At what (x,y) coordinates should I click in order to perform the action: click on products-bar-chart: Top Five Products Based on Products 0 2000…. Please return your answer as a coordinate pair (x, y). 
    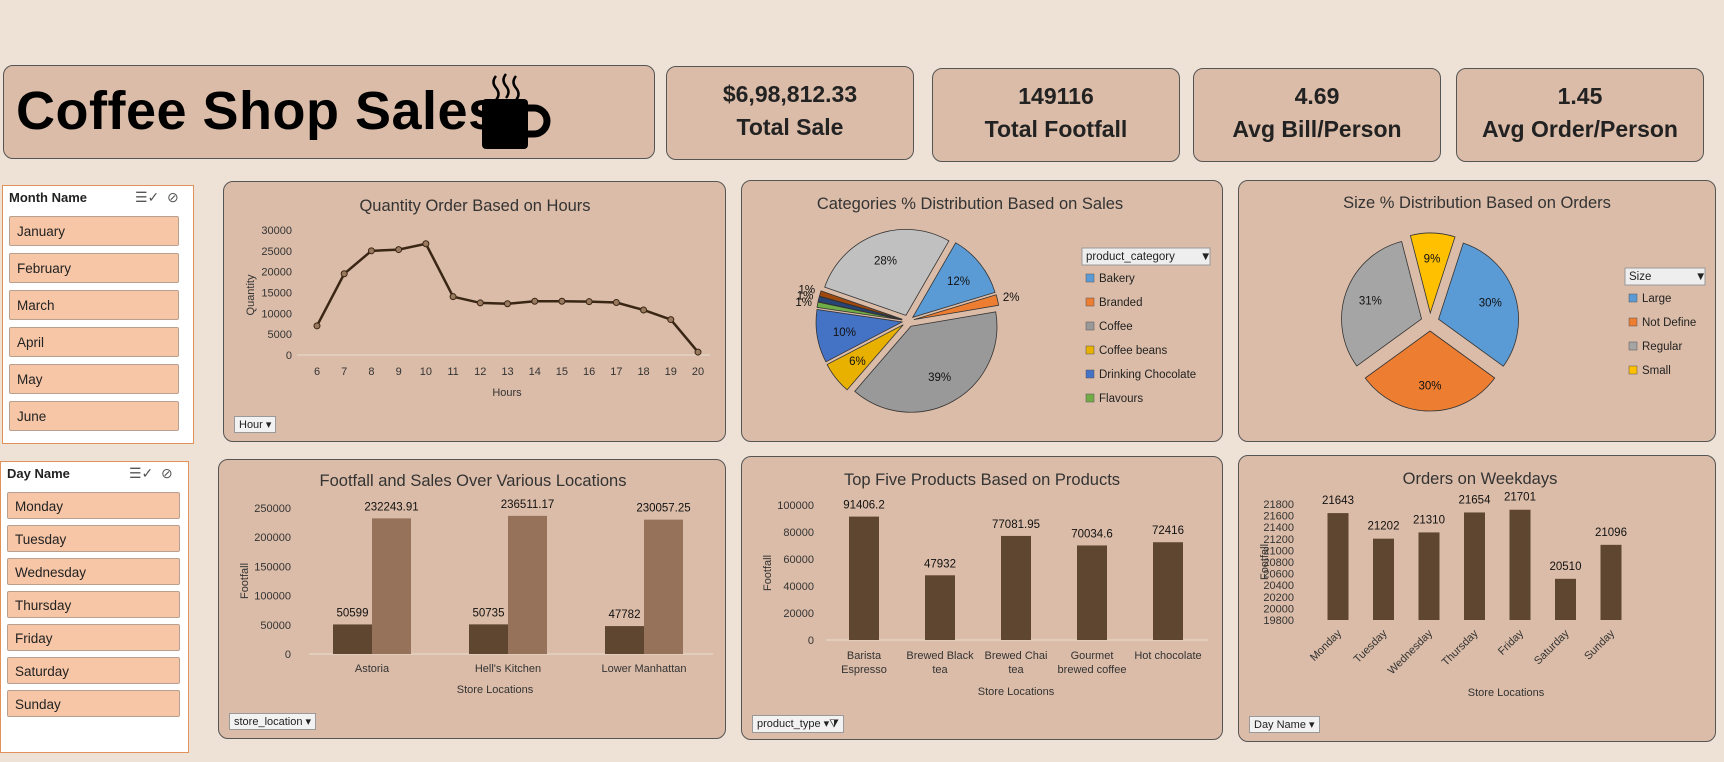
    Looking at the image, I should click on (982, 598).